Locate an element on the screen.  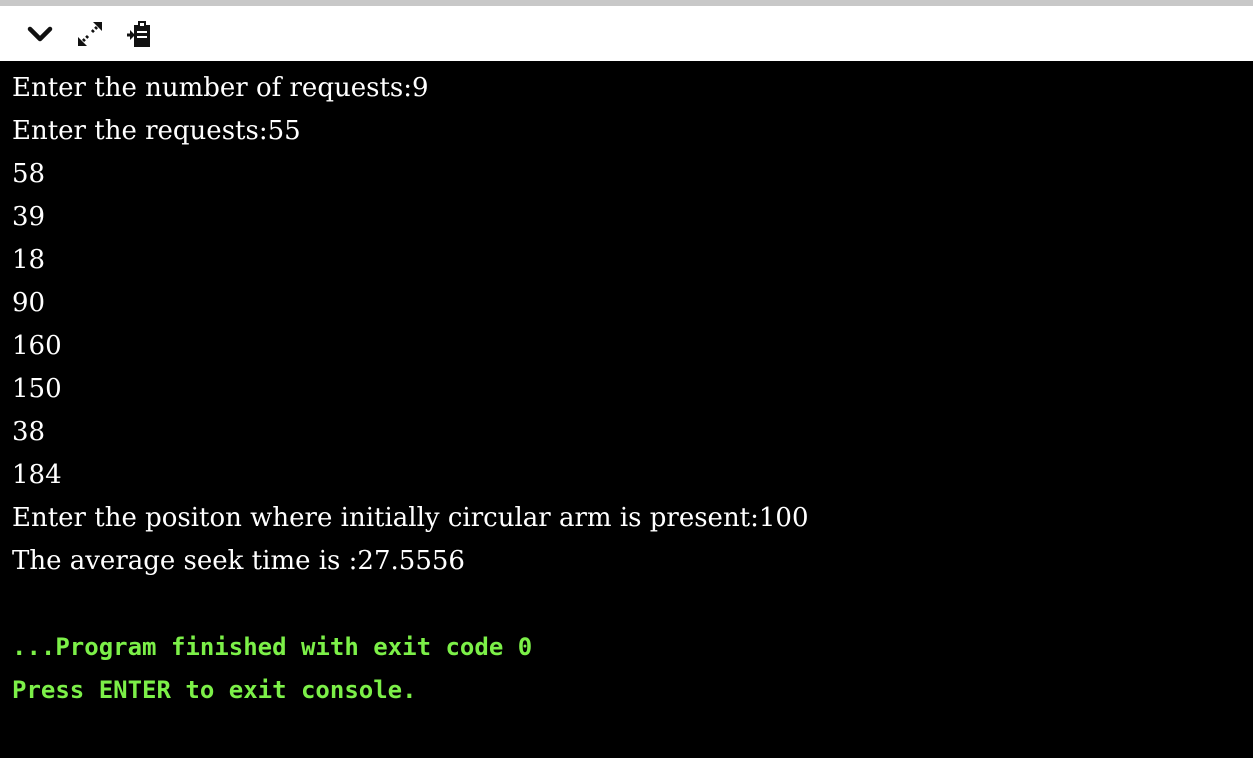
maximize-button is located at coordinates (90, 34).